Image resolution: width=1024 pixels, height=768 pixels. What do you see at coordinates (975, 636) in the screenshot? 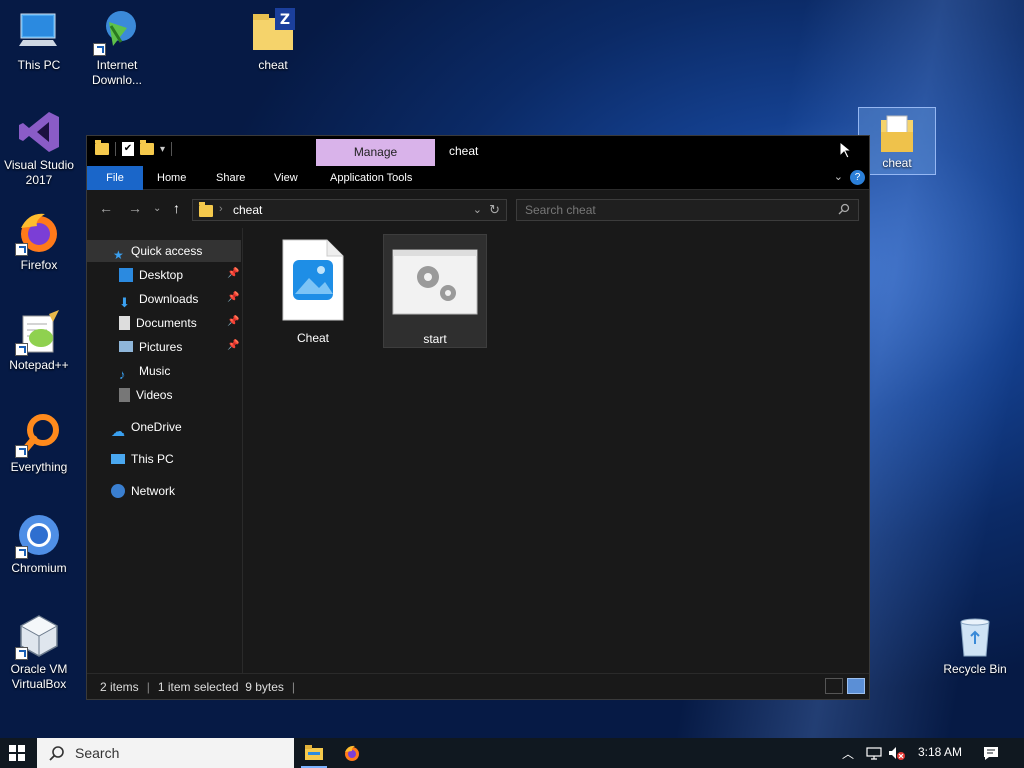
I see `recycle-bin-icon` at bounding box center [975, 636].